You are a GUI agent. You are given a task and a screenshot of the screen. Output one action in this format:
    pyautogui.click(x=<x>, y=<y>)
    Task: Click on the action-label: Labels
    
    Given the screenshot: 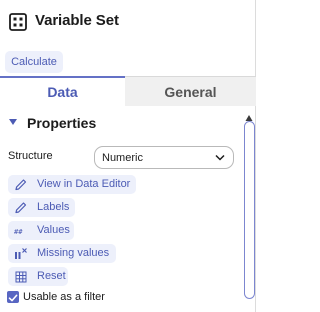 What is the action you would take?
    pyautogui.click(x=53, y=207)
    